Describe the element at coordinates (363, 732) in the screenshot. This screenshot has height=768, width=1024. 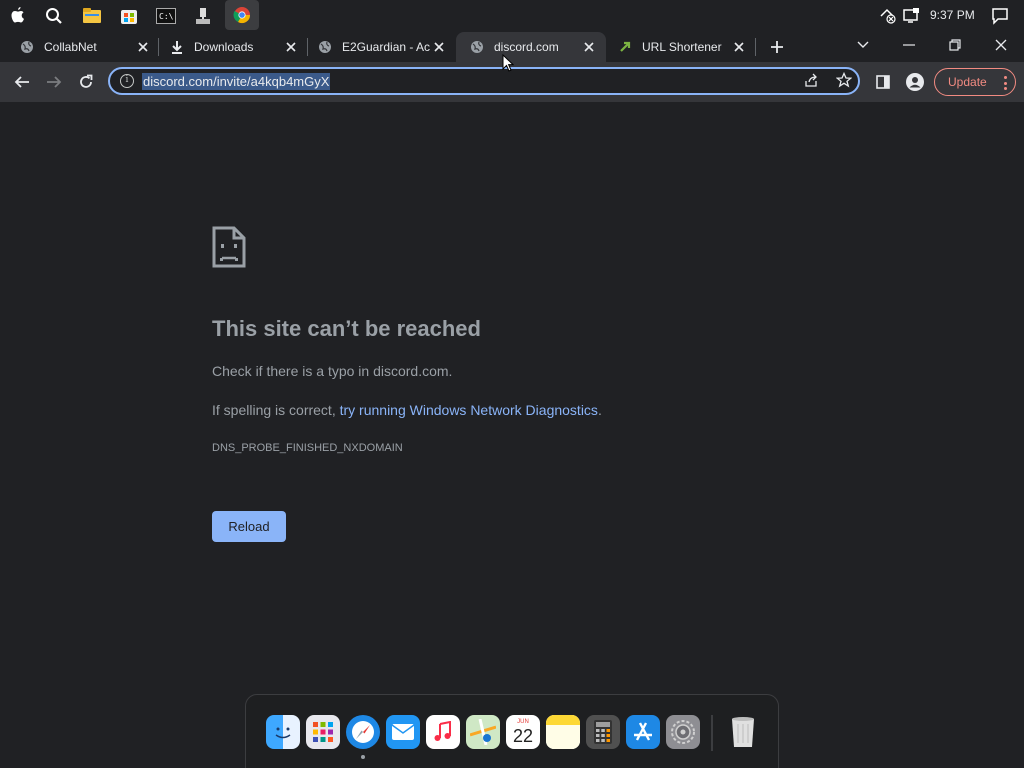
I see `safari-icon` at that location.